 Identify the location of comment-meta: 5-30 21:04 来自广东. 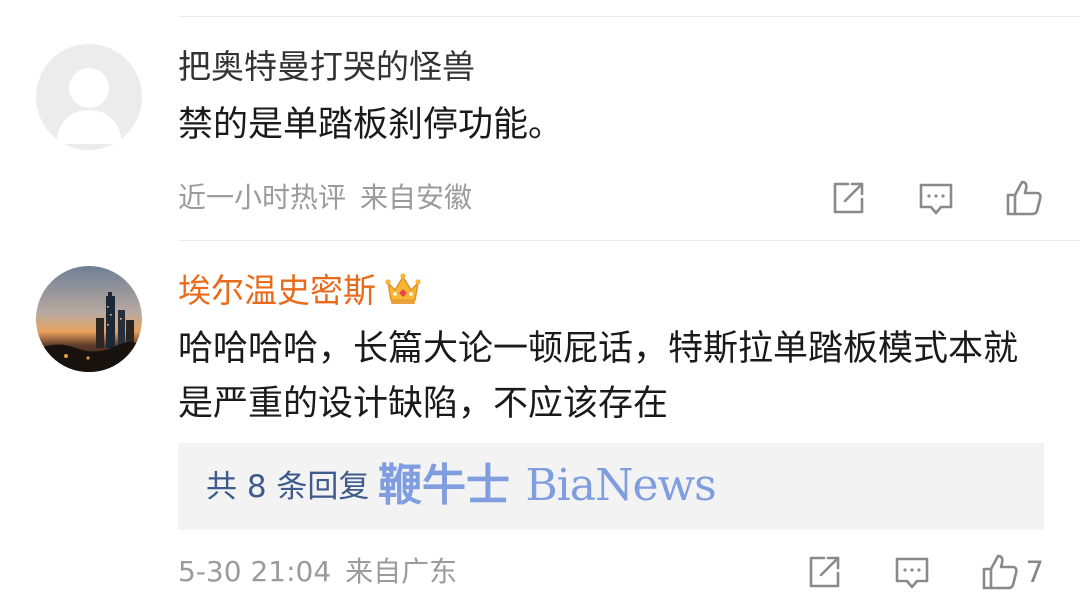
(317, 572).